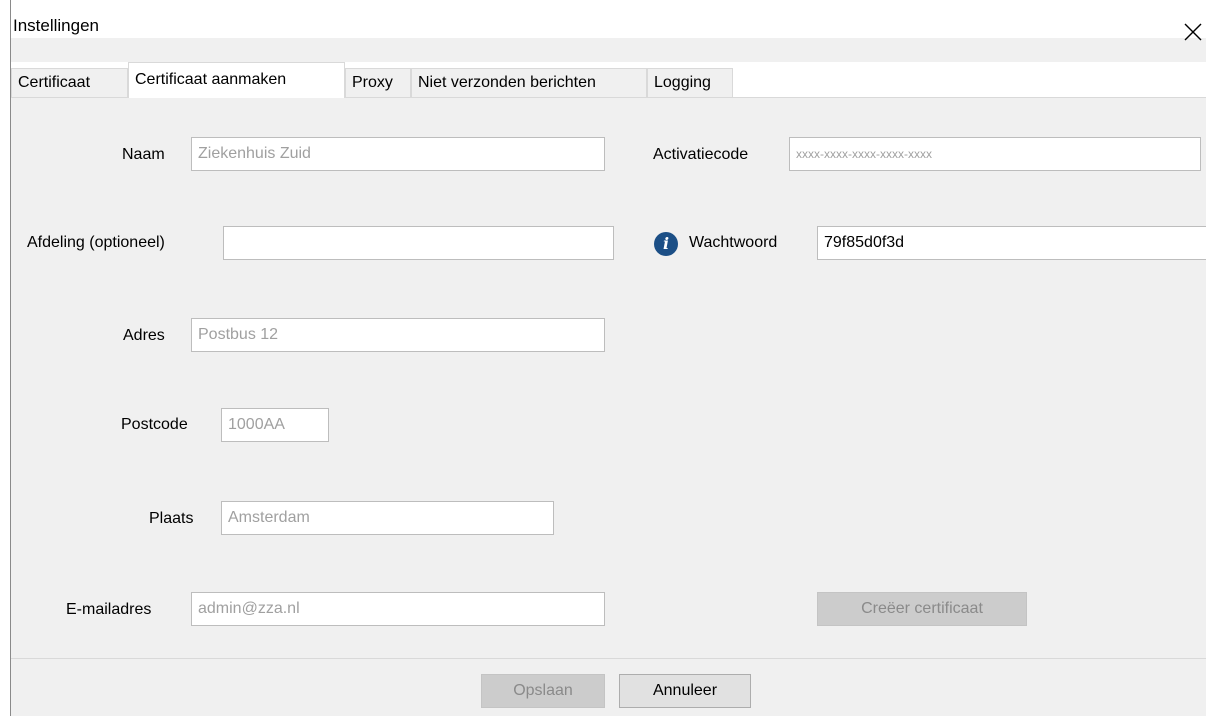 This screenshot has width=1206, height=716. What do you see at coordinates (378, 82) in the screenshot?
I see `tab-proxy: Proxy` at bounding box center [378, 82].